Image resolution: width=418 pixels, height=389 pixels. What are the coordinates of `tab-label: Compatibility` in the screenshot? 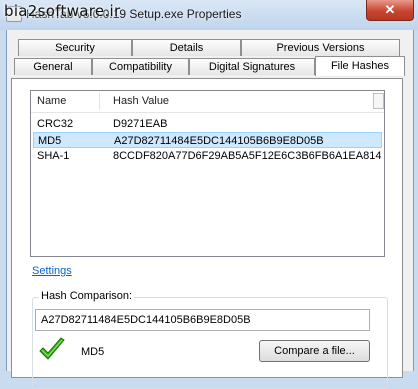 It's located at (140, 67).